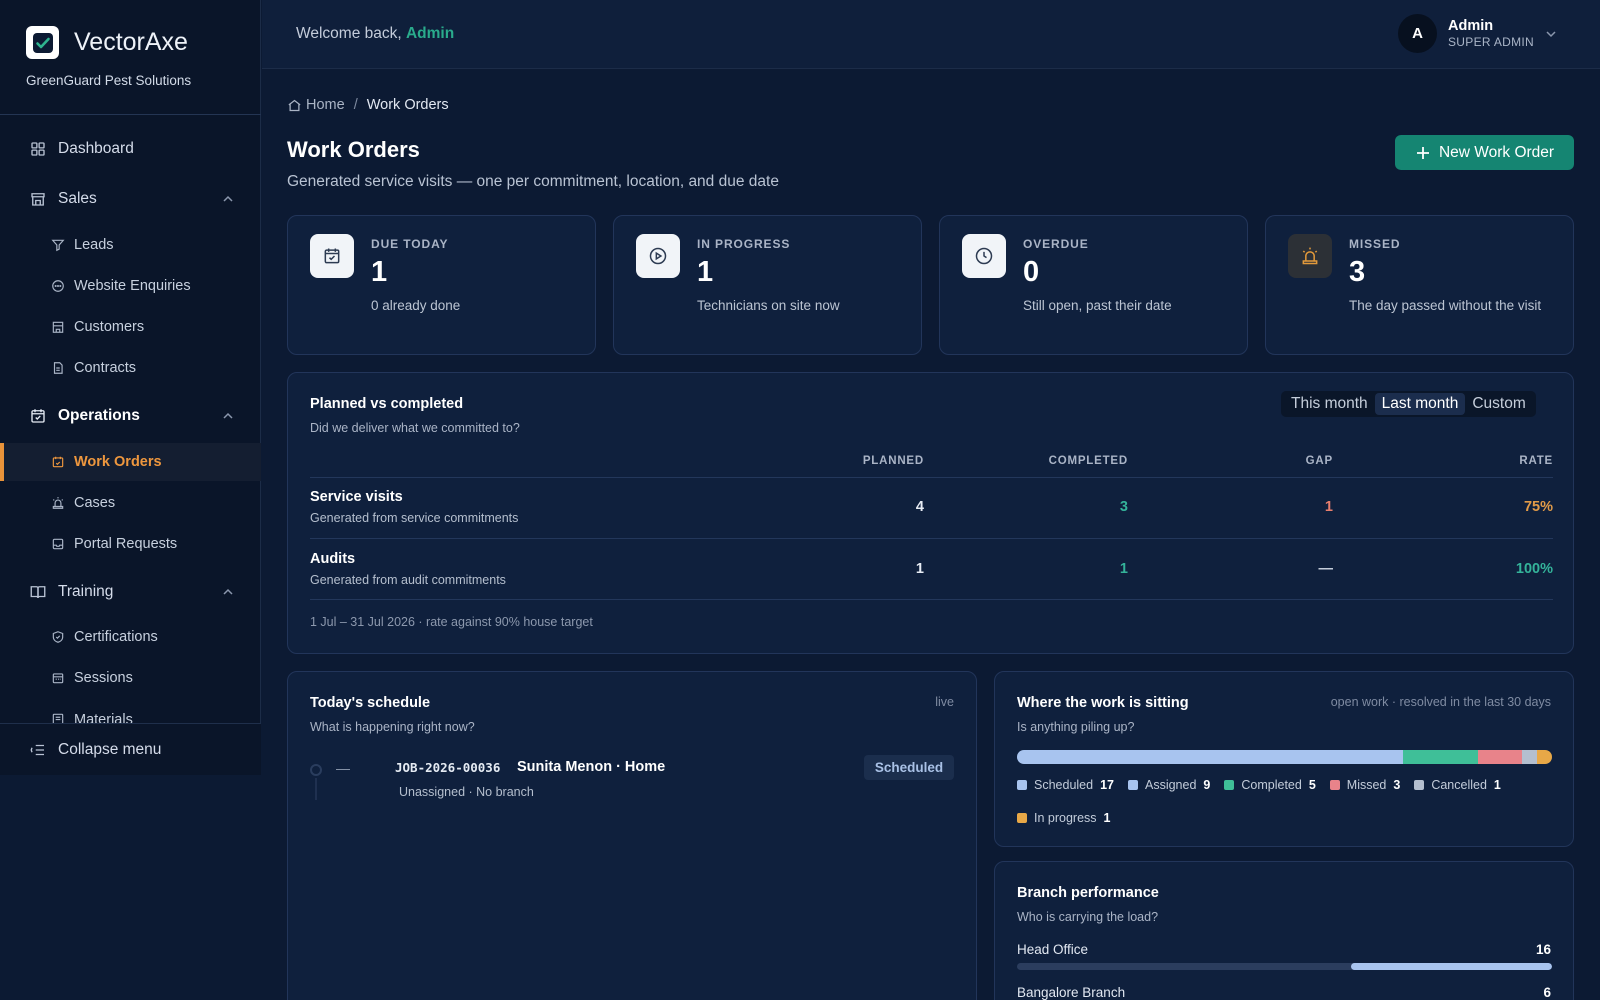  I want to click on sidebar-group-operations: Operations, so click(130, 416).